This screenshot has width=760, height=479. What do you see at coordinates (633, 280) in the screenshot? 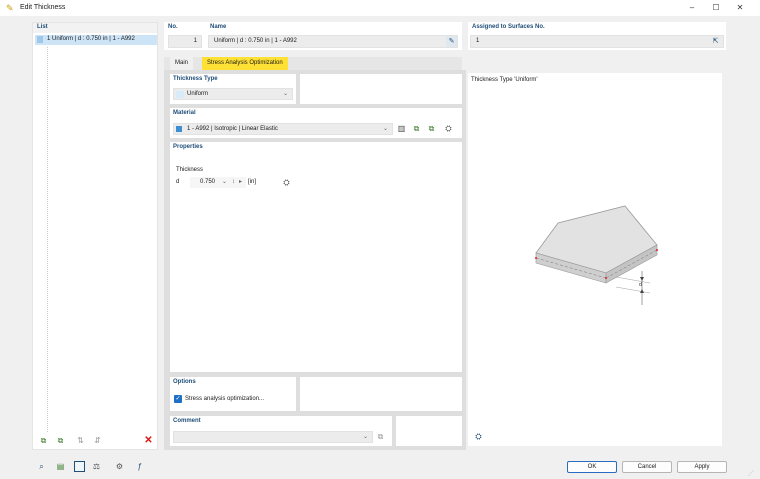
I see `dim-extension-top` at bounding box center [633, 280].